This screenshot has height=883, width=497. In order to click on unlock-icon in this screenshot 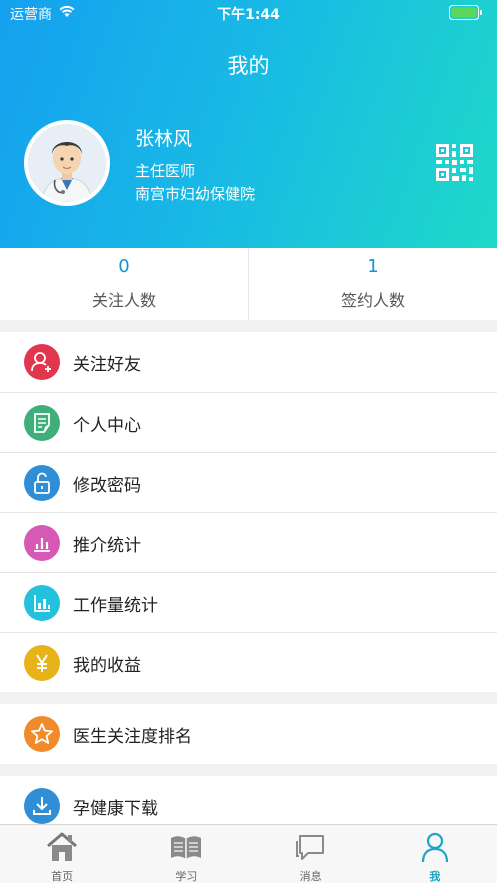, I will do `click(42, 483)`.